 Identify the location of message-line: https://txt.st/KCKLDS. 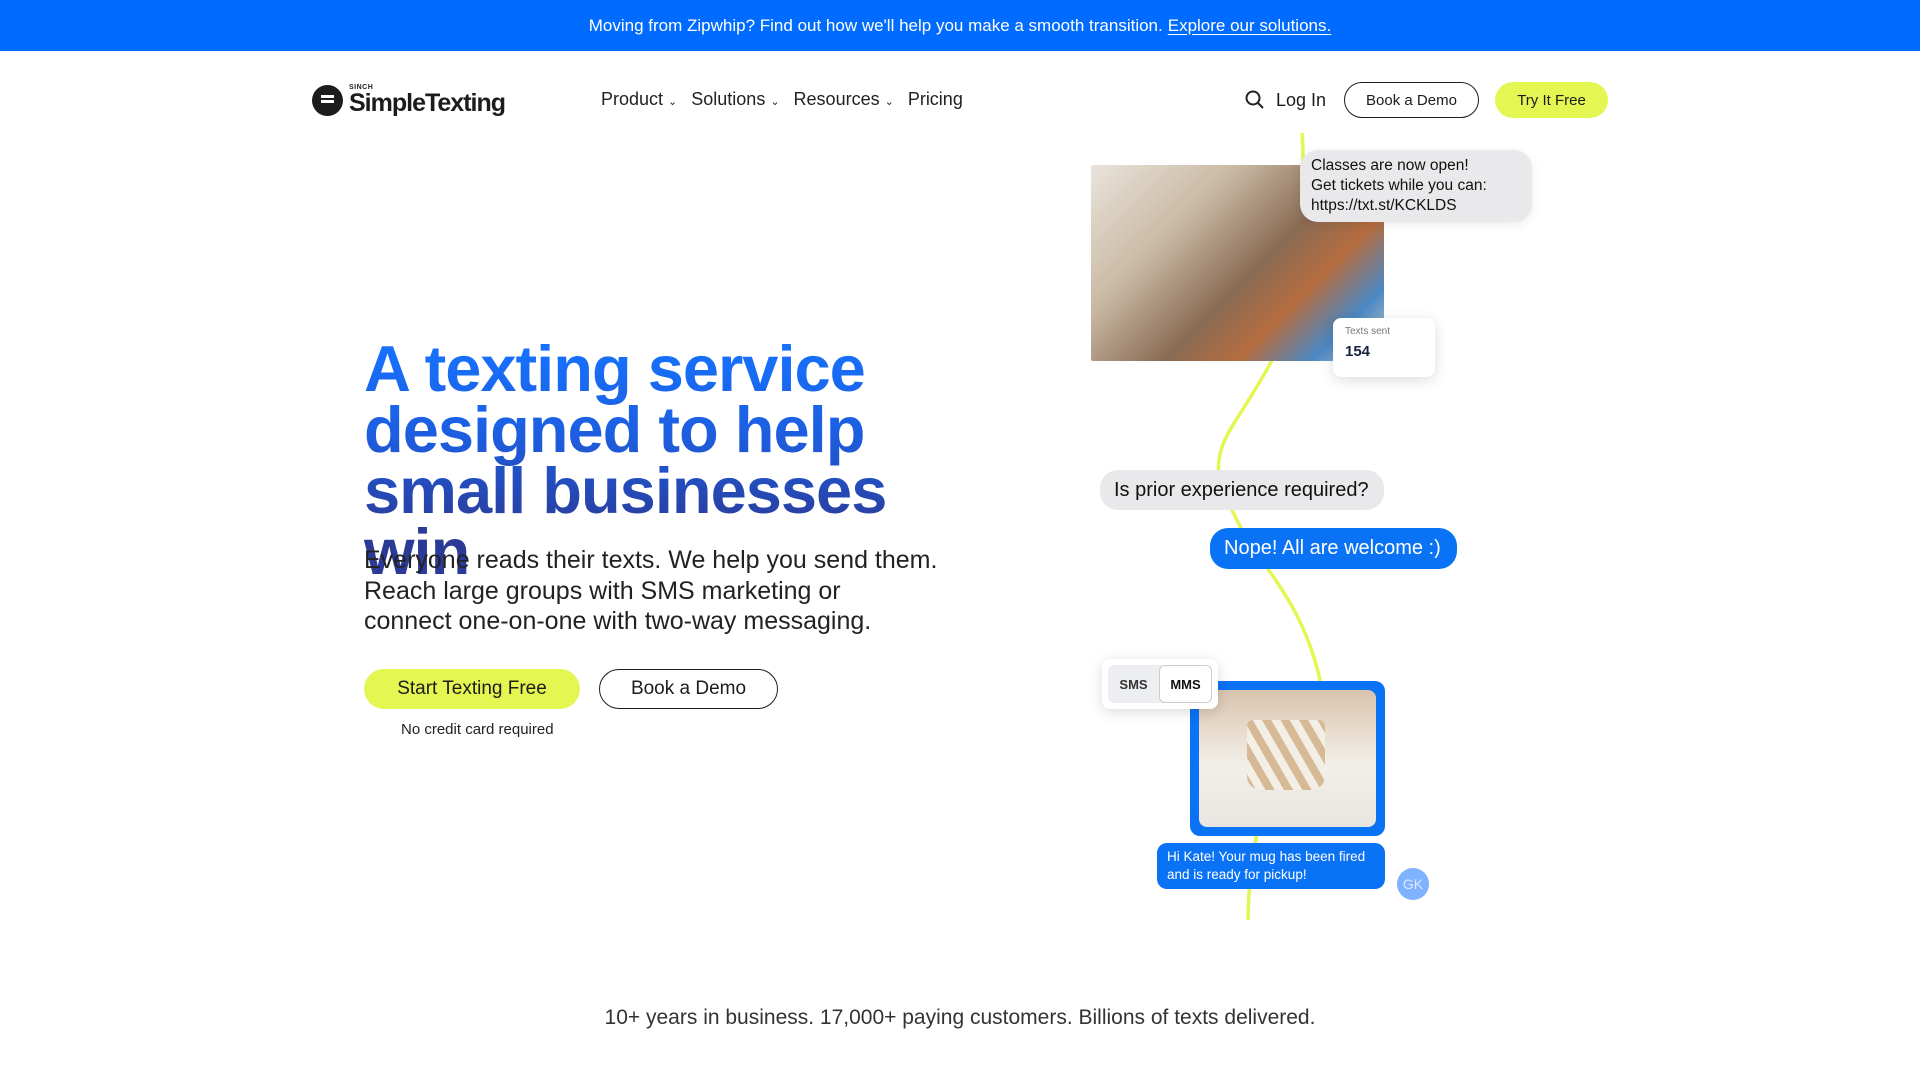
(1384, 205).